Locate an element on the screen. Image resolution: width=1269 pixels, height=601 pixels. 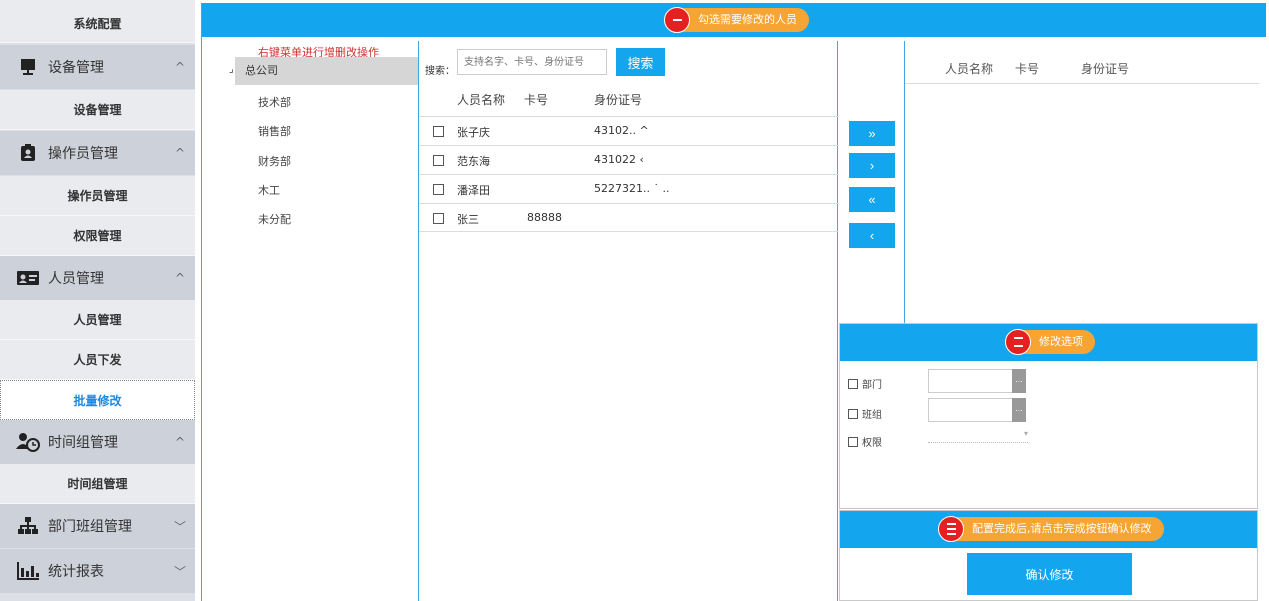
step2-pill: 修改选项 is located at coordinates (1050, 342).